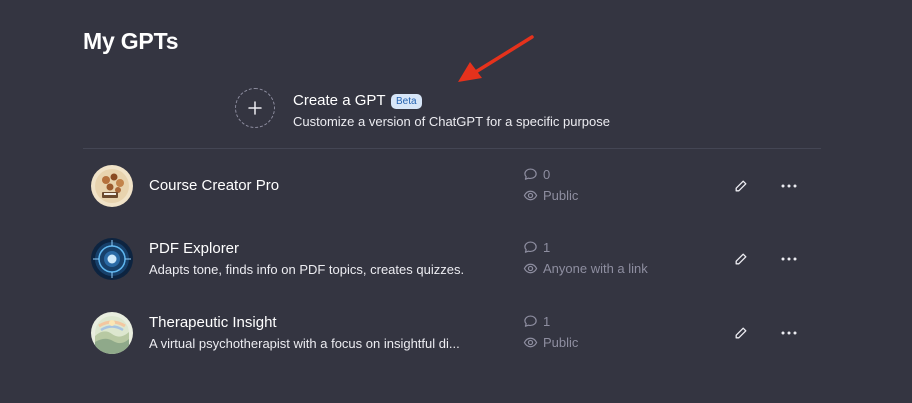 The height and width of the screenshot is (403, 912). Describe the element at coordinates (547, 174) in the screenshot. I see `conversation-count-value: 0` at that location.